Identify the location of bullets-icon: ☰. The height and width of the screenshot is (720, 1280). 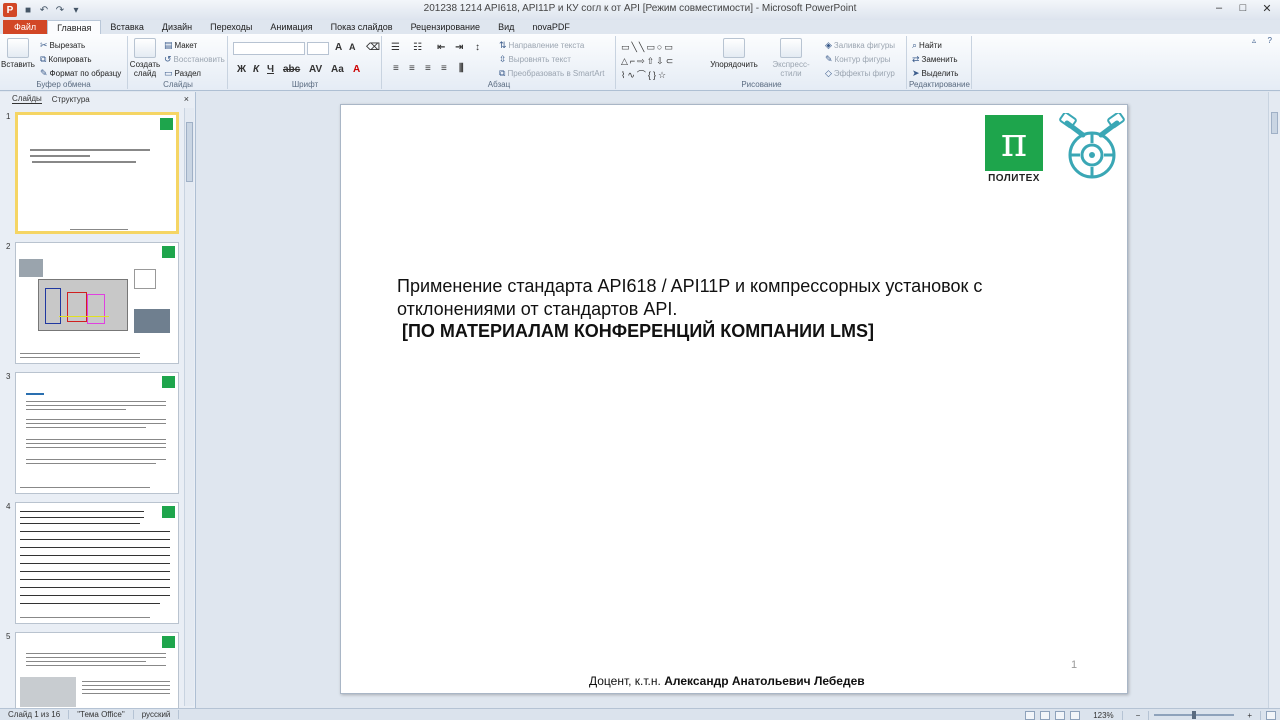
(395, 47).